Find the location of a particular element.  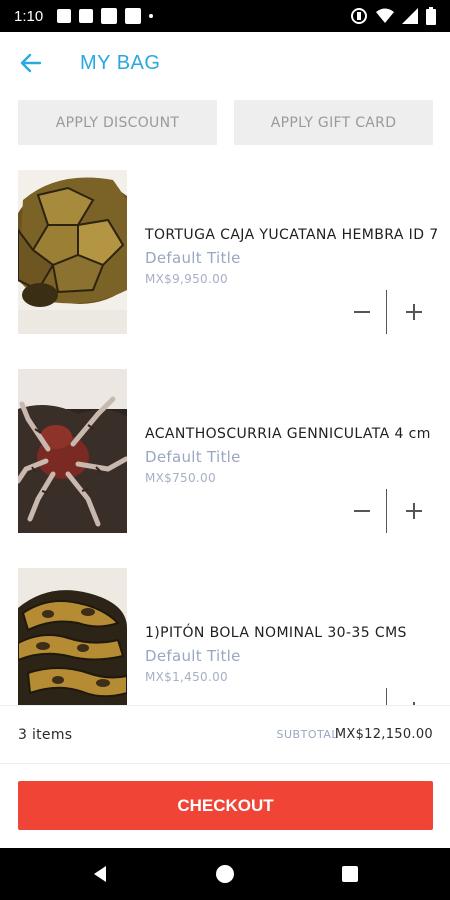

mail-notification-icon is located at coordinates (86, 16).